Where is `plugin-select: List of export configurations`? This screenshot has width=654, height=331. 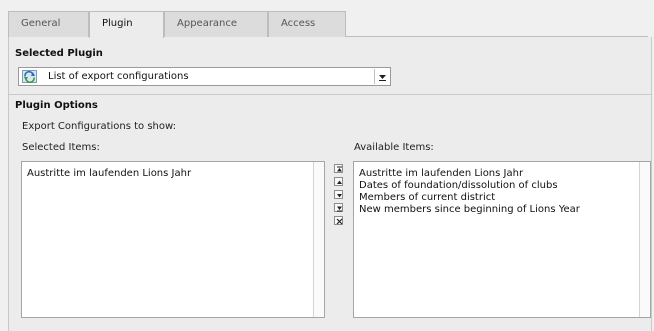 plugin-select: List of export configurations is located at coordinates (204, 76).